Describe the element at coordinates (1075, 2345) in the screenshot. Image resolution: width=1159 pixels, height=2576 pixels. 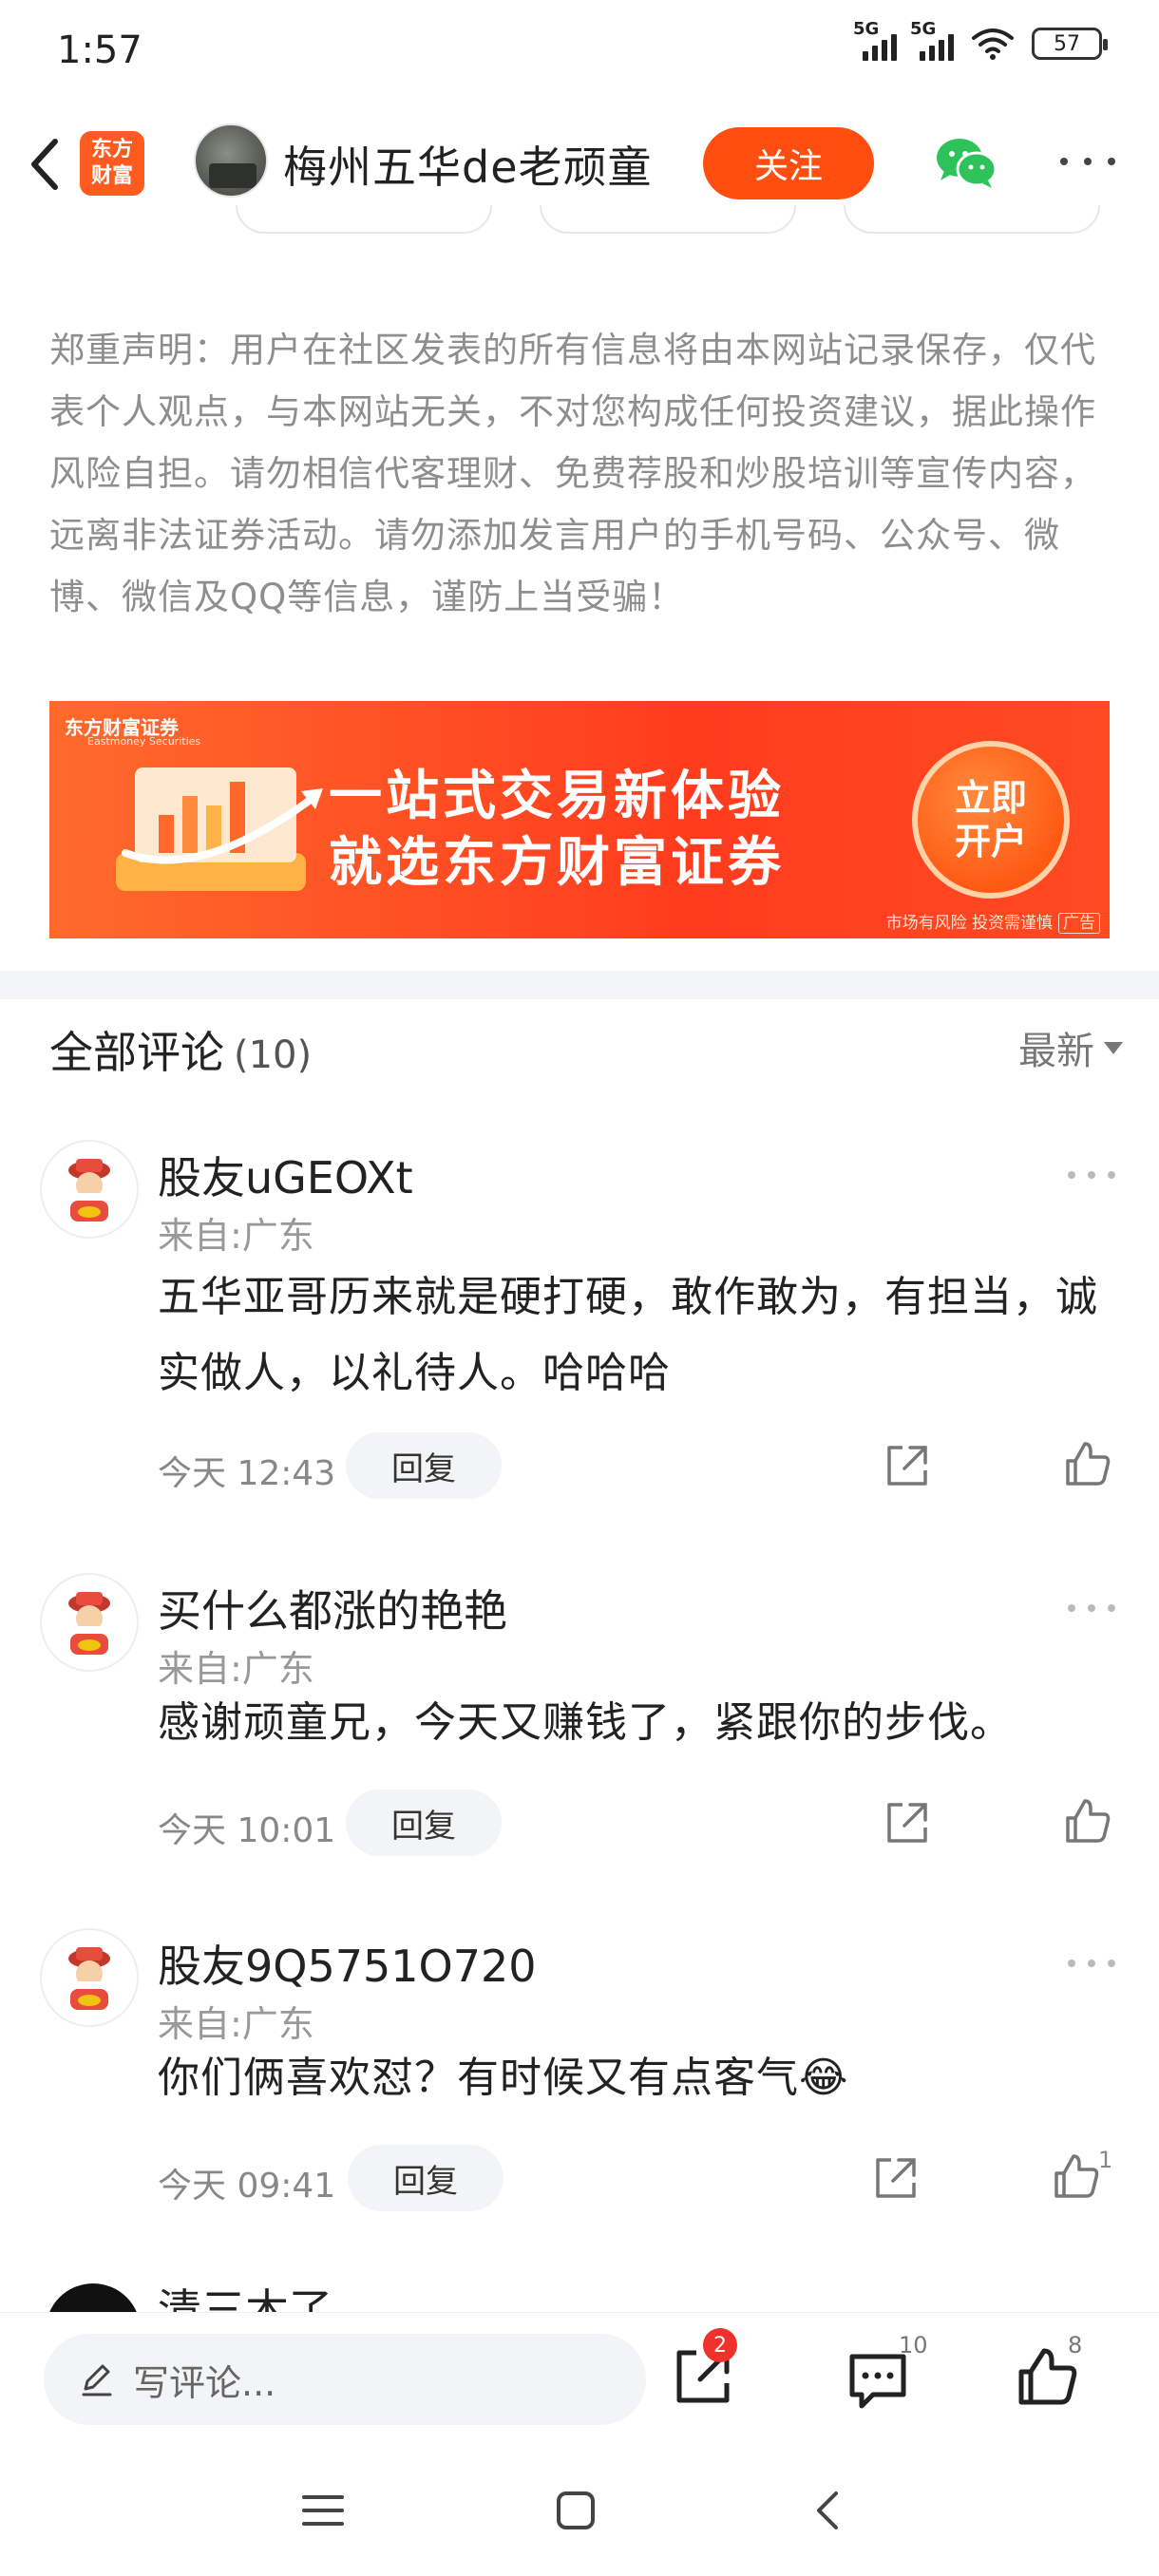
I see `like-count: 8` at that location.